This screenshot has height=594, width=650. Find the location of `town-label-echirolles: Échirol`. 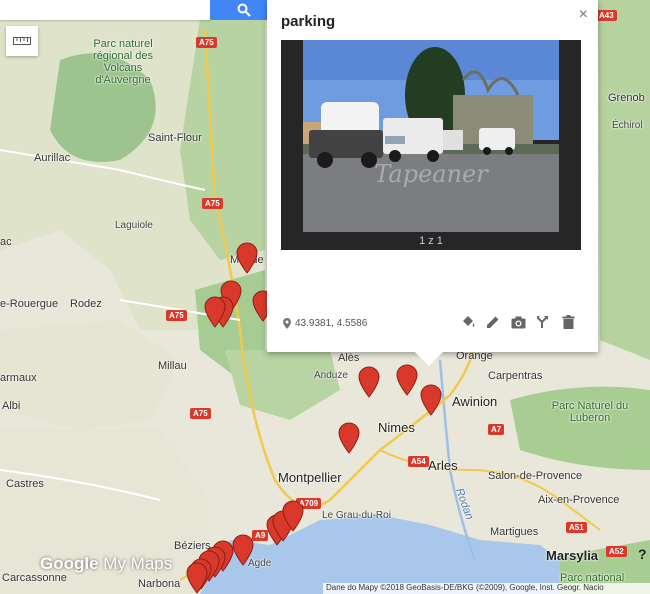

town-label-echirolles: Échirol is located at coordinates (627, 125).